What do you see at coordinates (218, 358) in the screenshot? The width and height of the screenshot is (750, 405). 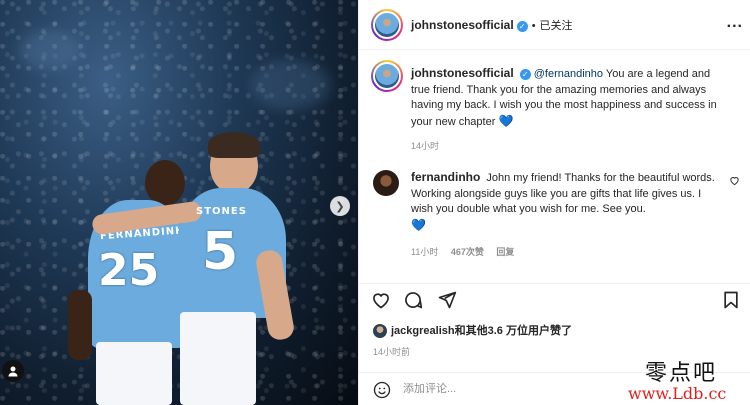 I see `player-shorts-right` at bounding box center [218, 358].